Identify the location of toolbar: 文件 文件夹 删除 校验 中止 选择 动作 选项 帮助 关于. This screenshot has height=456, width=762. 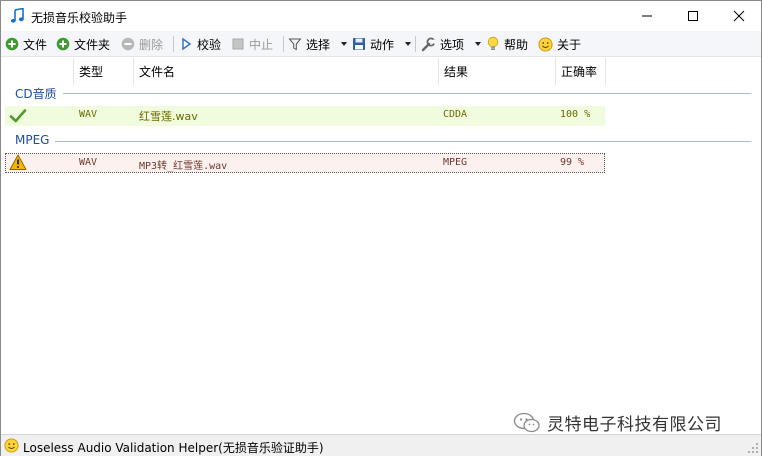
(381, 44).